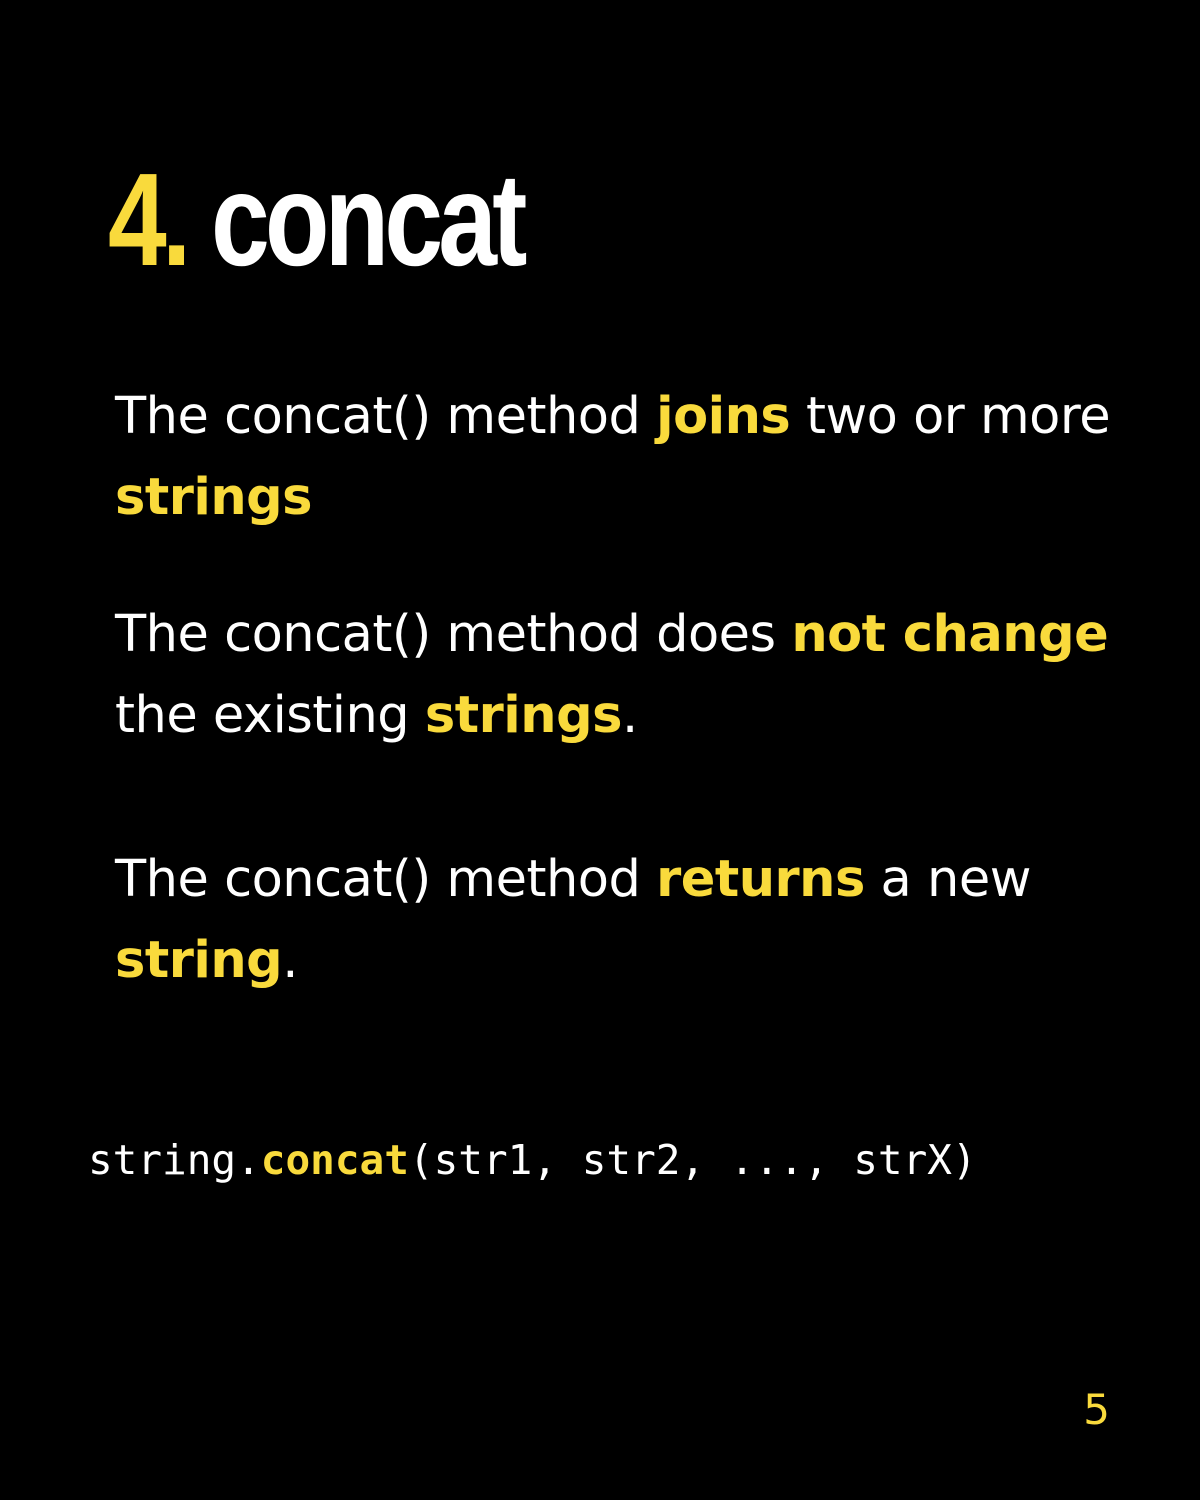 This screenshot has height=1500, width=1200. I want to click on text-segment: The concat() method does, so click(453, 634).